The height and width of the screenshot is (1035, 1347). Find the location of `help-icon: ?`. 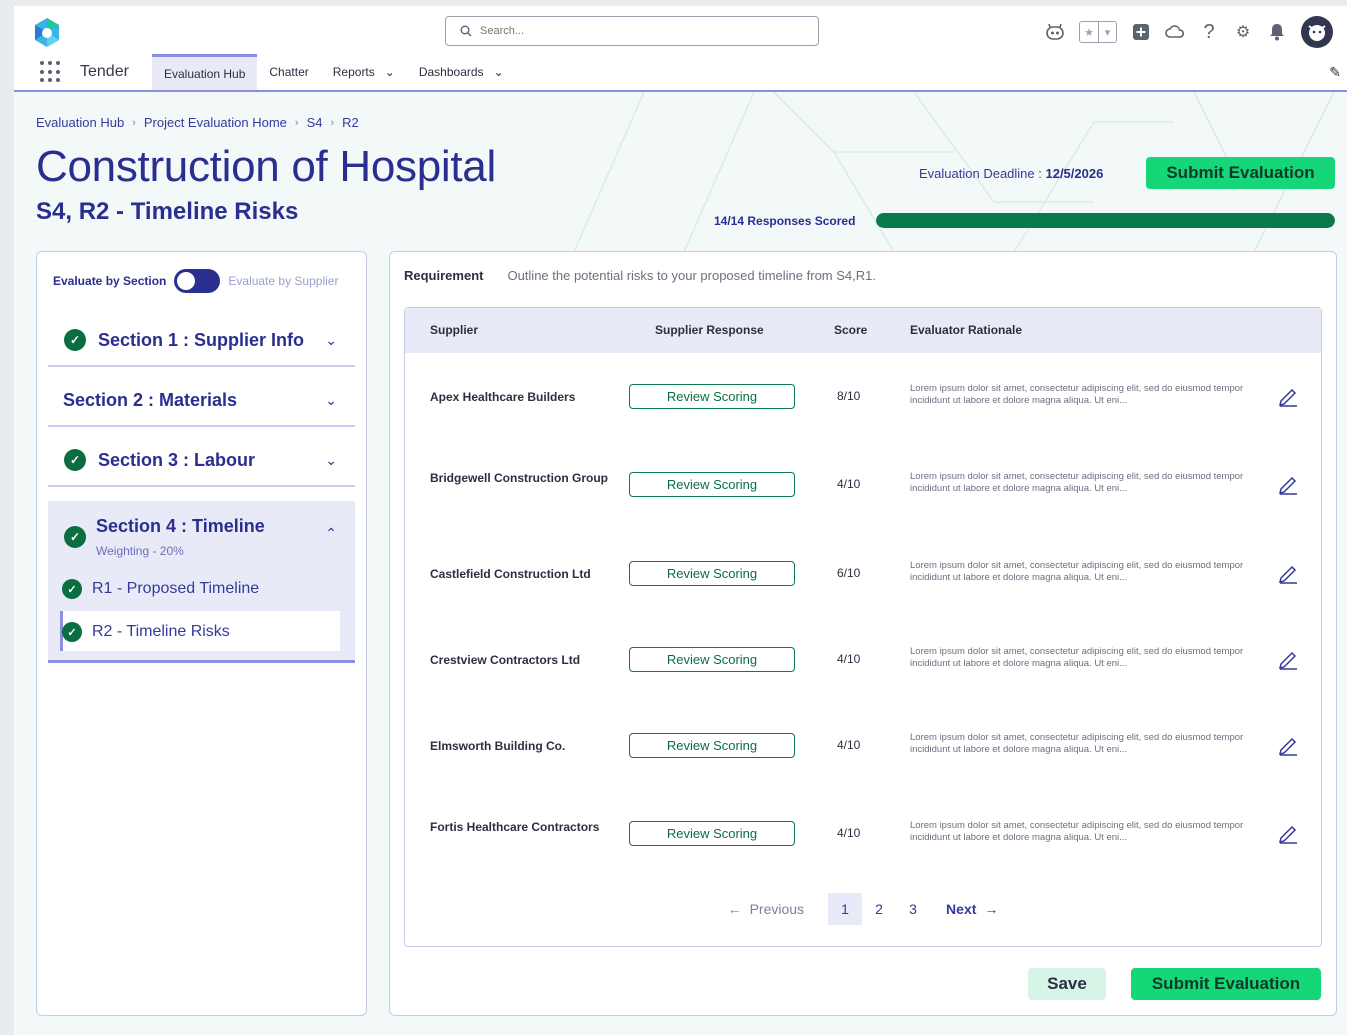

help-icon: ? is located at coordinates (1209, 32).